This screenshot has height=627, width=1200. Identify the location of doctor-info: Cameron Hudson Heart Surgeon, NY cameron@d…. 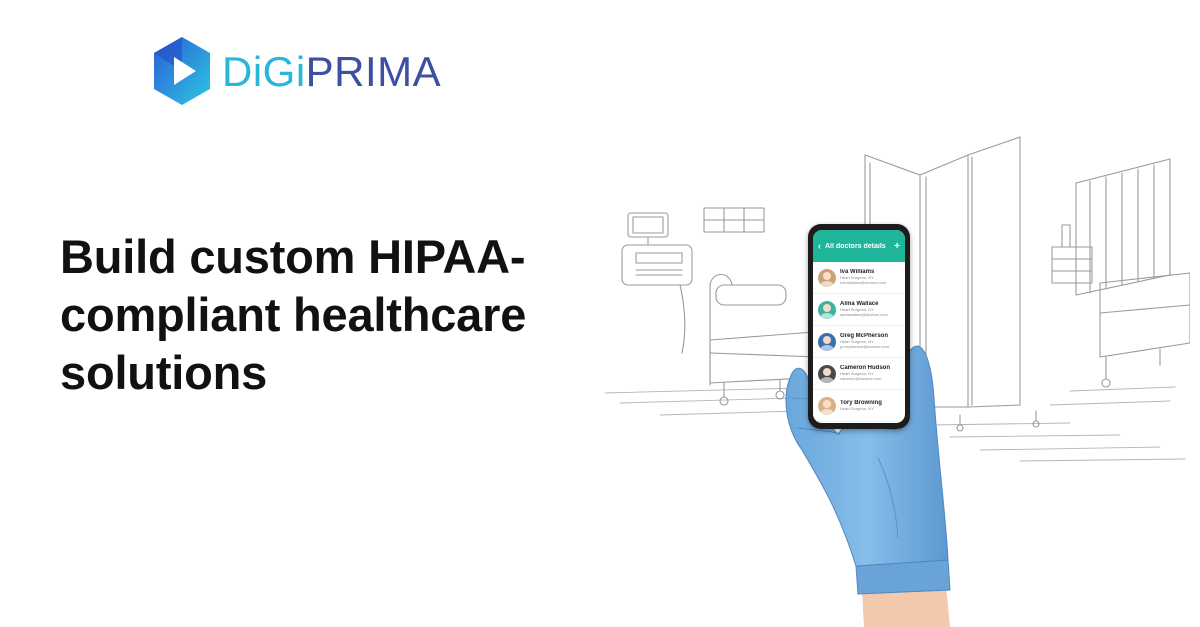
(865, 373).